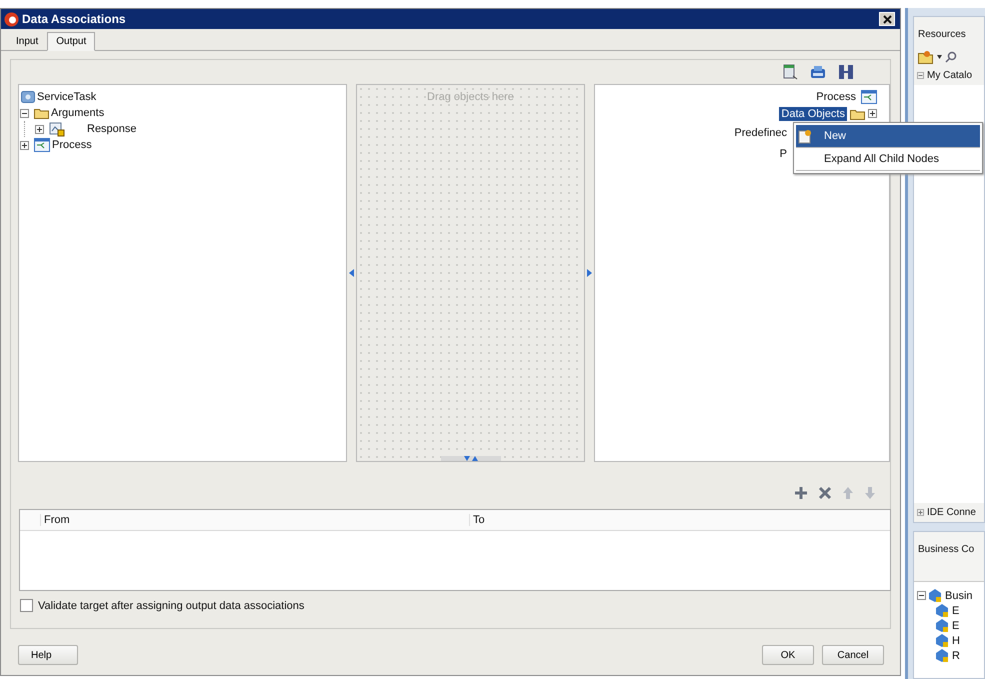 The image size is (985, 679). Describe the element at coordinates (66, 97) in the screenshot. I see `tree-item: ServiceTask` at that location.